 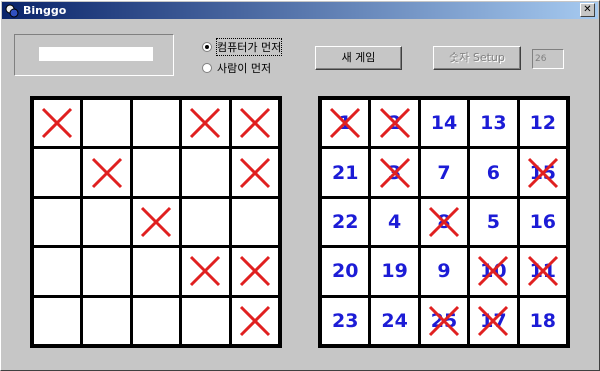 I want to click on bingo-cell: 5, so click(x=493, y=222).